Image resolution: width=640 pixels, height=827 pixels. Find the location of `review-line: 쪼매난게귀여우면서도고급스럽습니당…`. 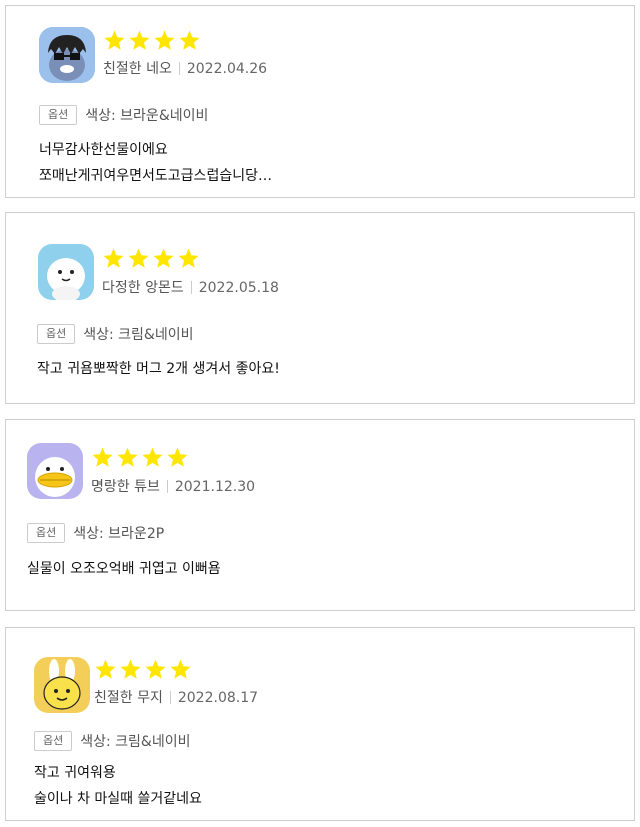

review-line: 쪼매난게귀여우면서도고급스럽습니당… is located at coordinates (155, 176).